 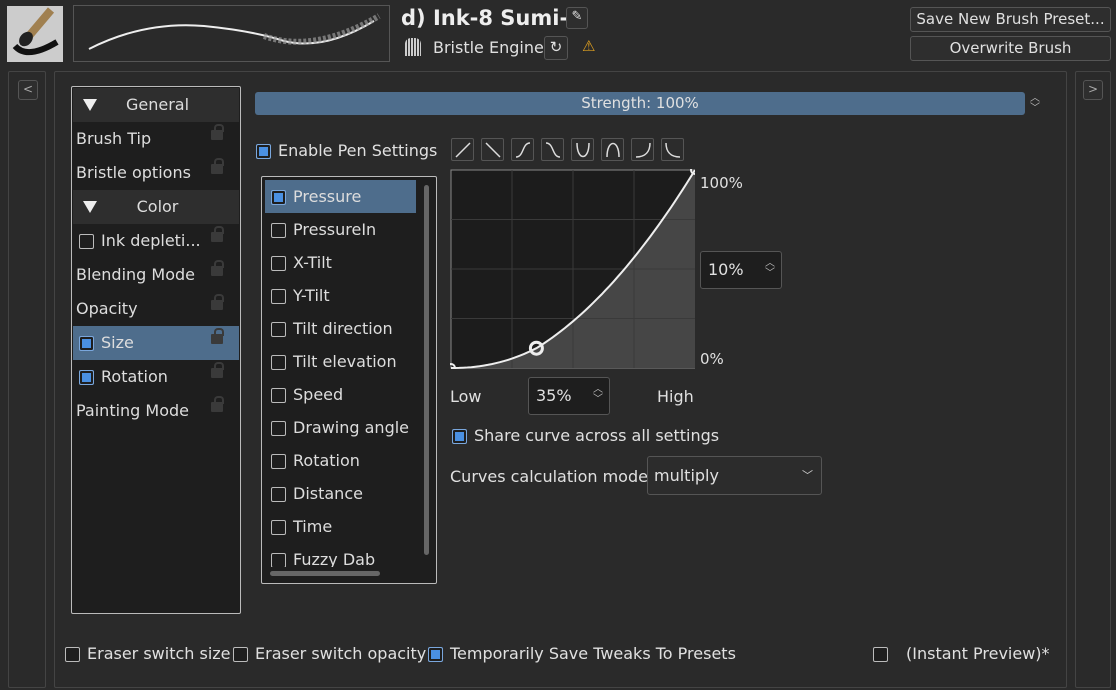 What do you see at coordinates (741, 270) in the screenshot?
I see `curve-y-value-input: 10% ︿ ﹀` at bounding box center [741, 270].